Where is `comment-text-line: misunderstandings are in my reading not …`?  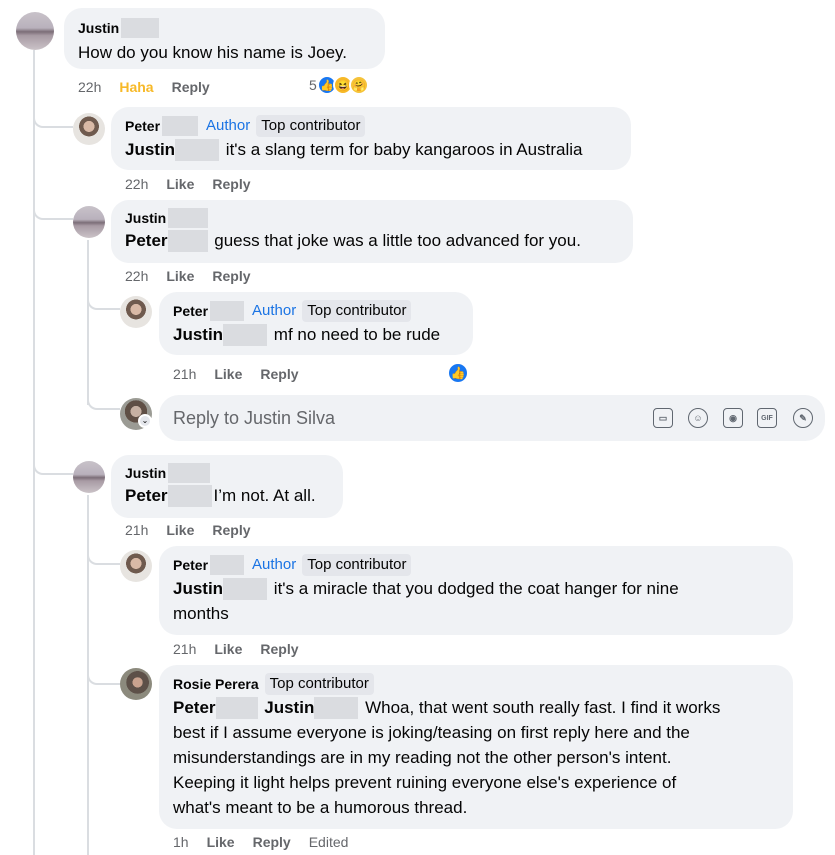 comment-text-line: misunderstandings are in my reading not … is located at coordinates (422, 757).